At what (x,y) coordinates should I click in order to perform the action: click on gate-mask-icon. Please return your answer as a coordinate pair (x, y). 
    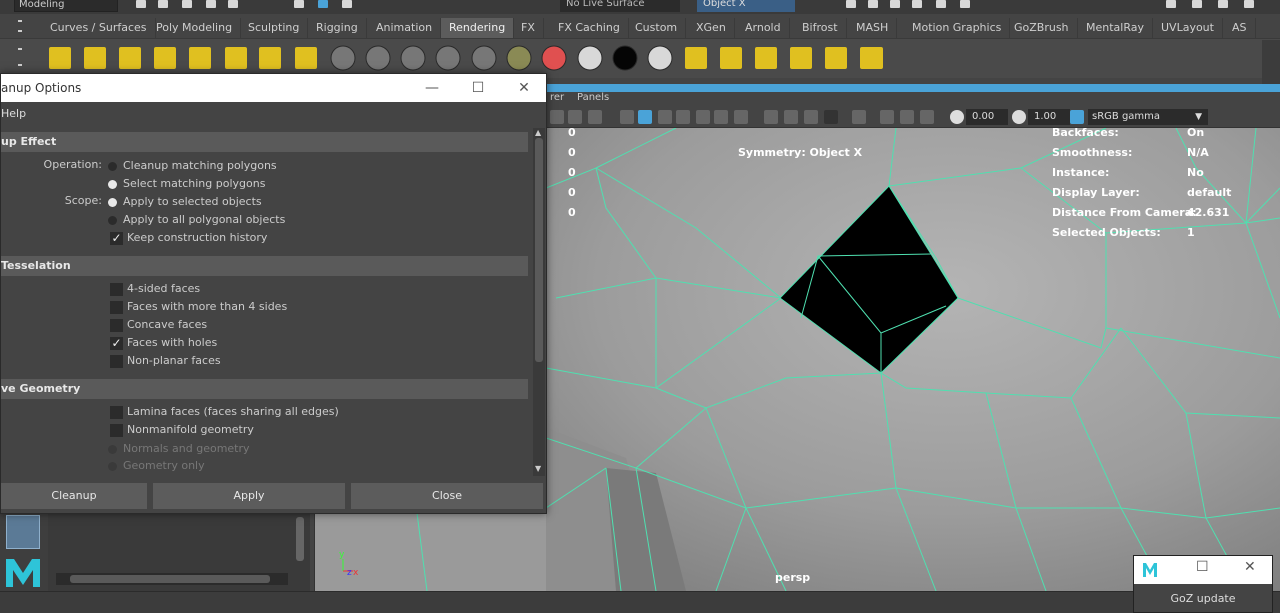
    Looking at the image, I should click on (907, 117).